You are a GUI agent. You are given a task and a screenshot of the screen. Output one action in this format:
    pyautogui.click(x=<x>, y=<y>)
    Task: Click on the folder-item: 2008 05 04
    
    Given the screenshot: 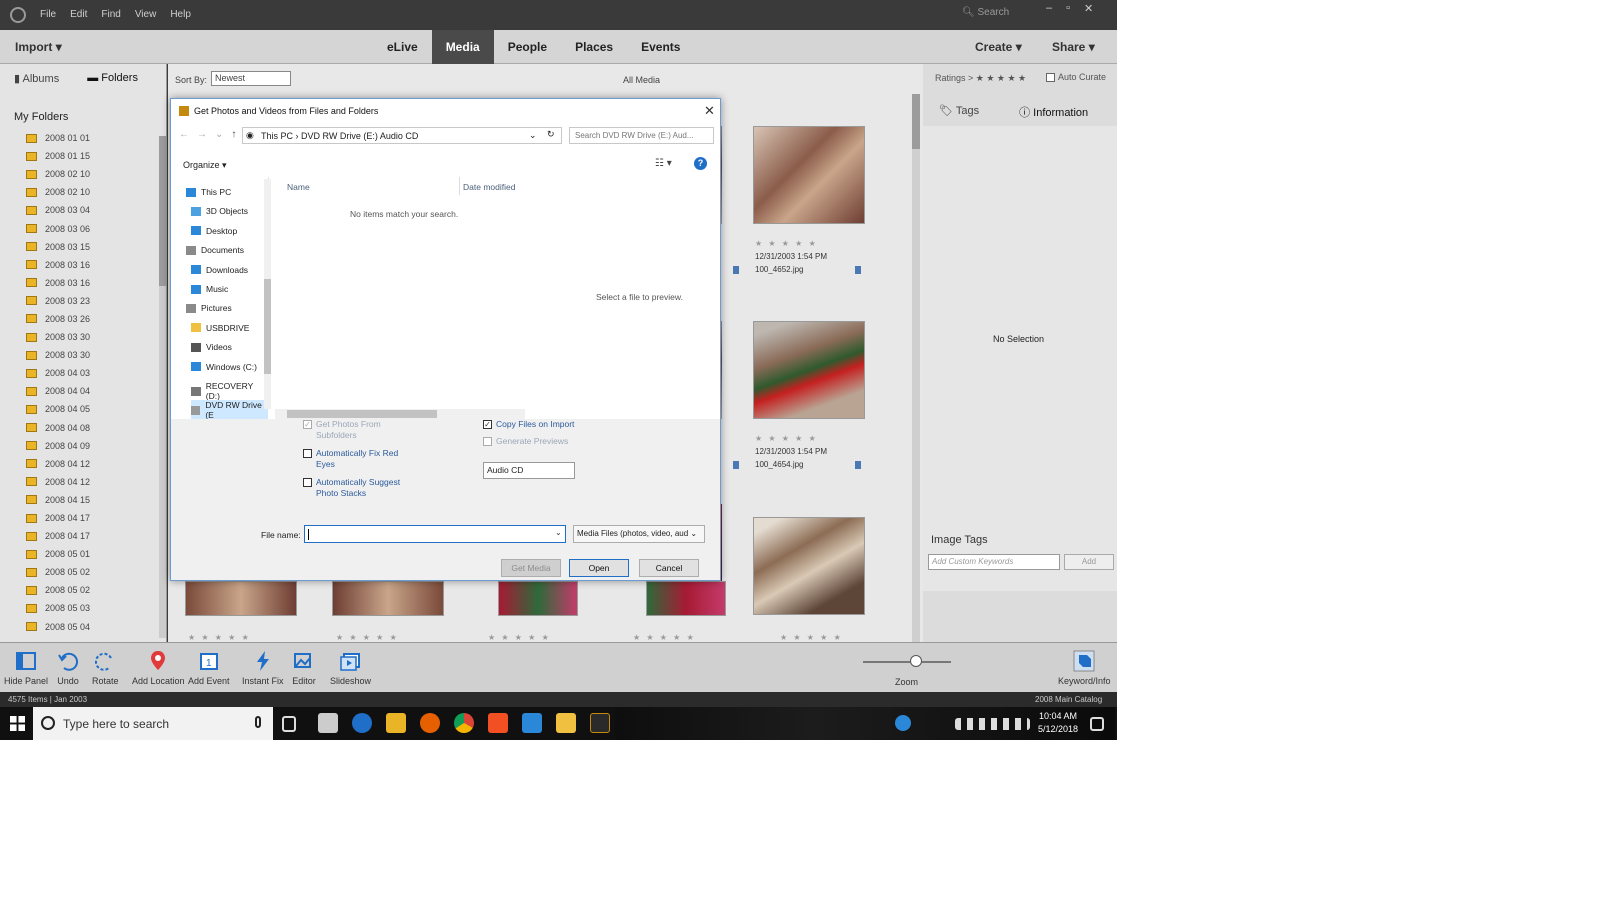 What is the action you would take?
    pyautogui.click(x=58, y=627)
    